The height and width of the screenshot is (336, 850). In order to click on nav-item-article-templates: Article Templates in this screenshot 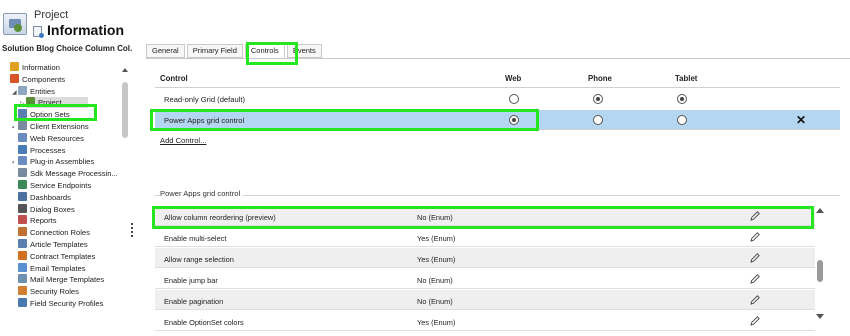, I will do `click(60, 244)`.